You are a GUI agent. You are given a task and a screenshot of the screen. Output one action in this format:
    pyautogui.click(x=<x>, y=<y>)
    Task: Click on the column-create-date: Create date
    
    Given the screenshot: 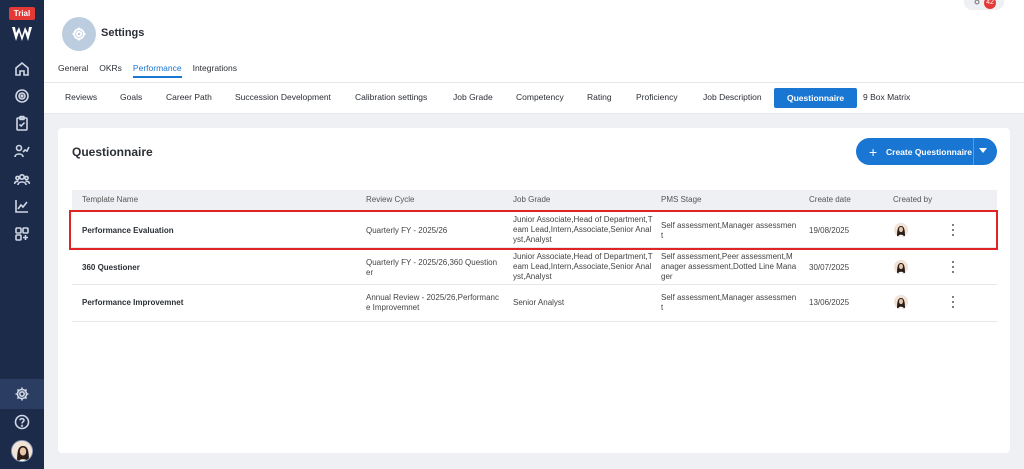 What is the action you would take?
    pyautogui.click(x=830, y=199)
    